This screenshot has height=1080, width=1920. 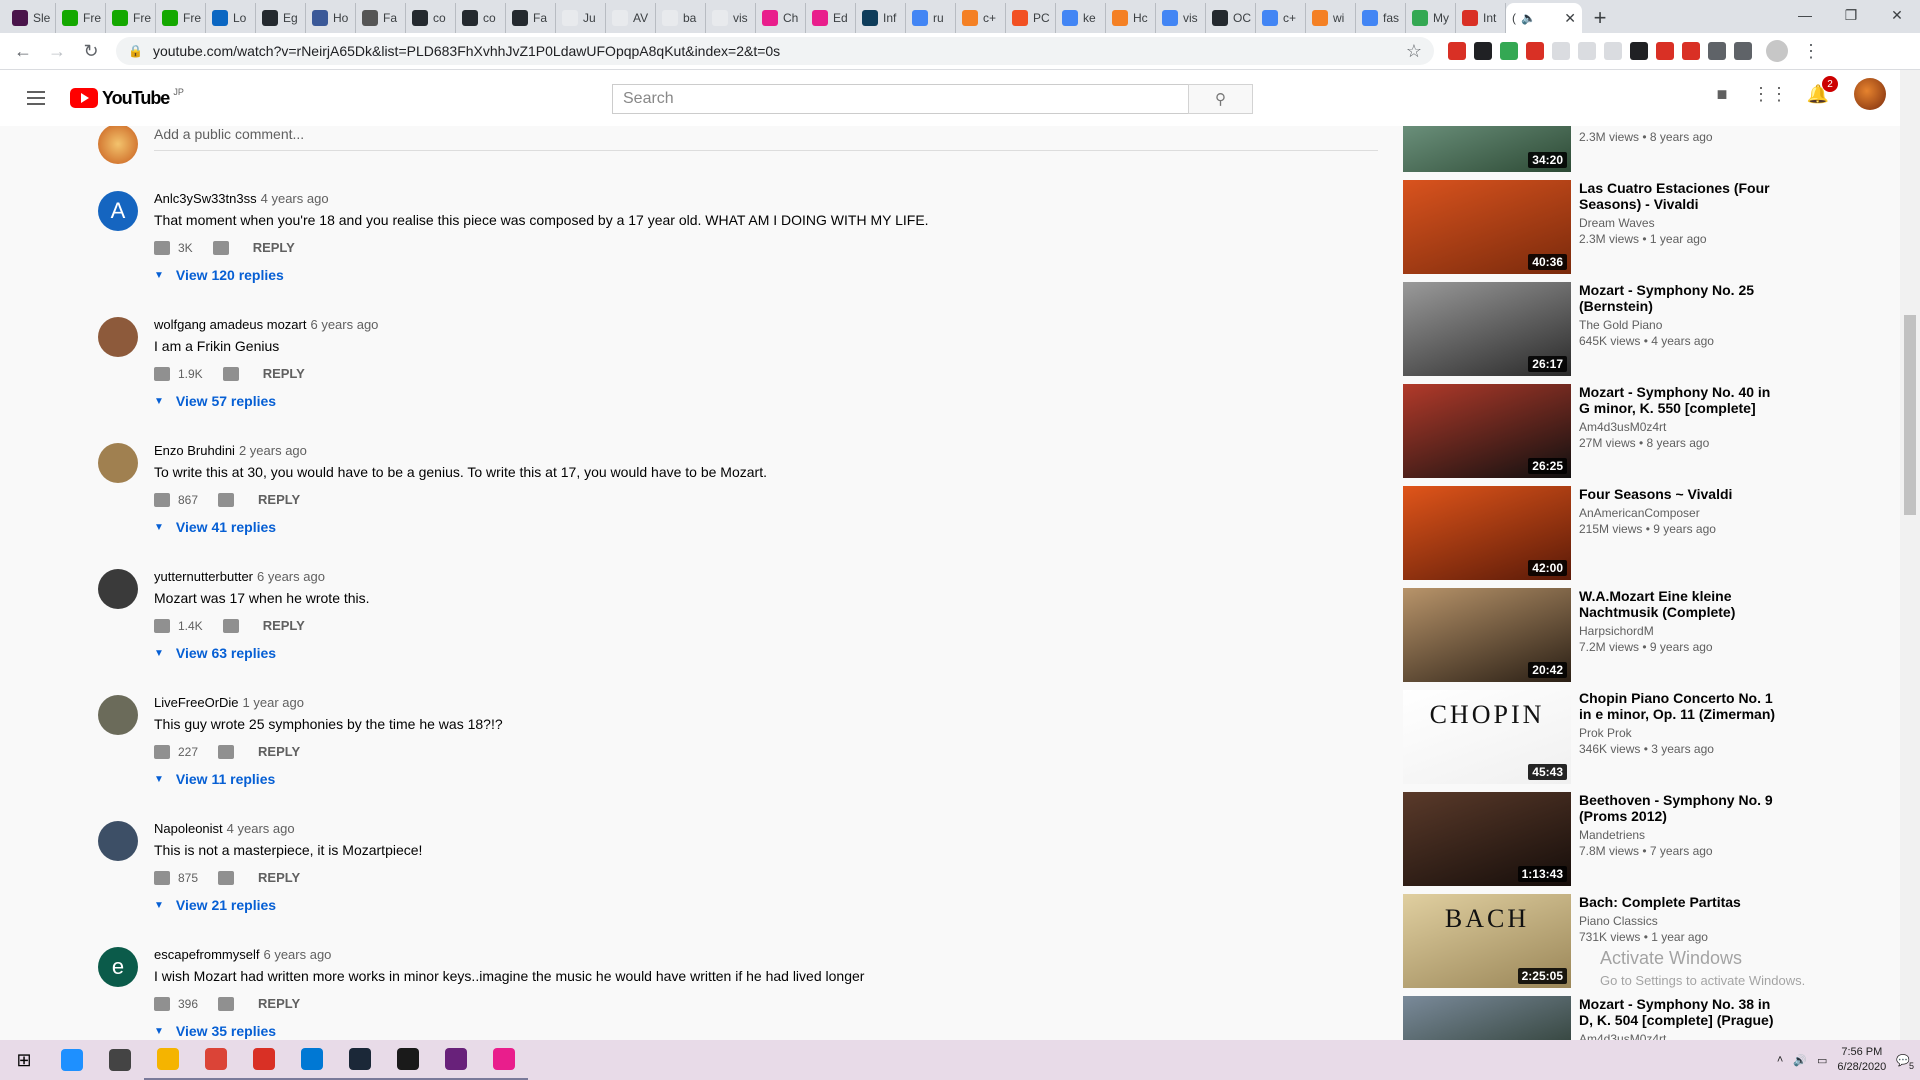 What do you see at coordinates (118, 211) in the screenshot?
I see `commenter-avatar: A` at bounding box center [118, 211].